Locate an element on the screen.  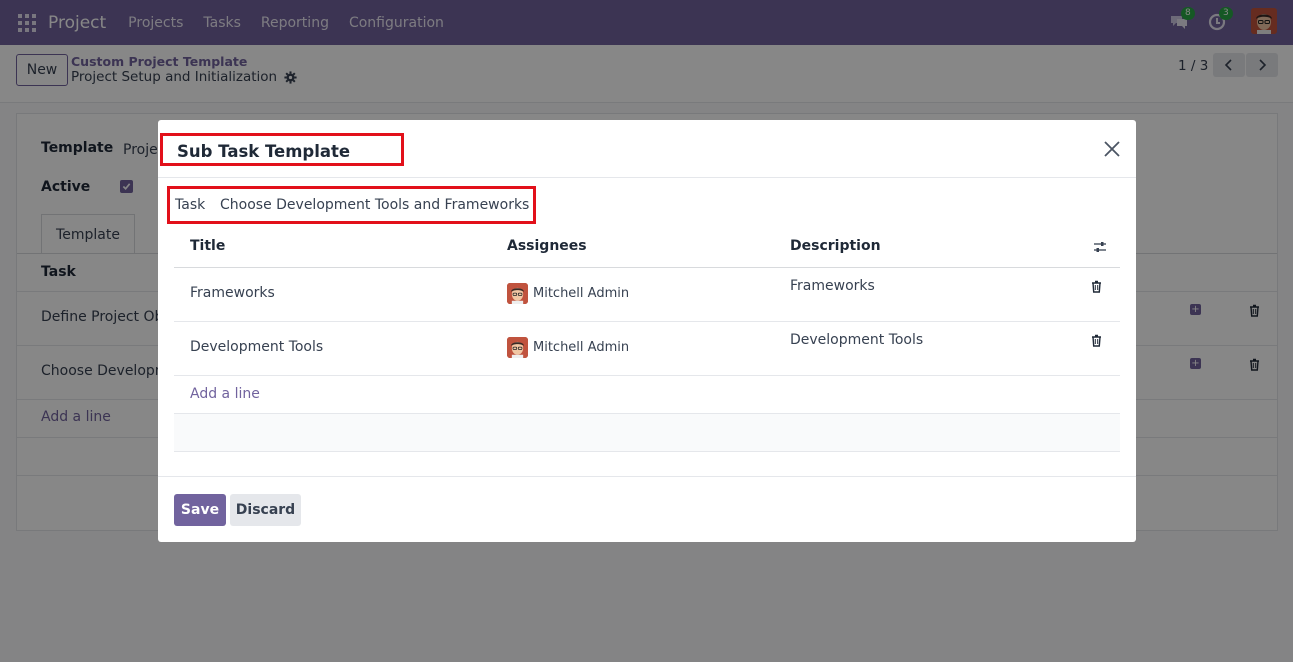
task-label: Task is located at coordinates (190, 205).